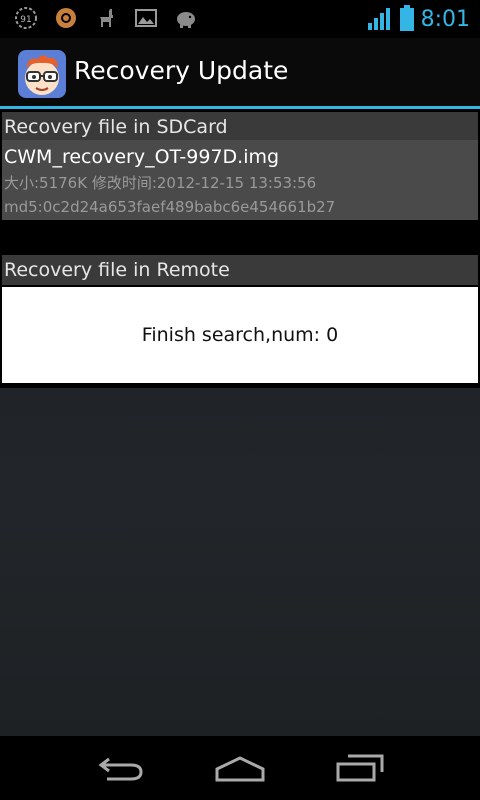  What do you see at coordinates (186, 18) in the screenshot?
I see `piggy-bank-icon` at bounding box center [186, 18].